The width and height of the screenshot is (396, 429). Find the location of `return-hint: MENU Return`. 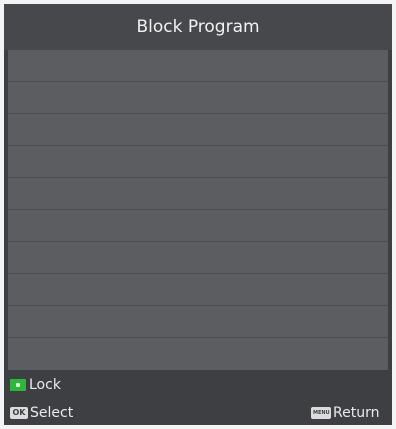

return-hint: MENU Return is located at coordinates (345, 413).